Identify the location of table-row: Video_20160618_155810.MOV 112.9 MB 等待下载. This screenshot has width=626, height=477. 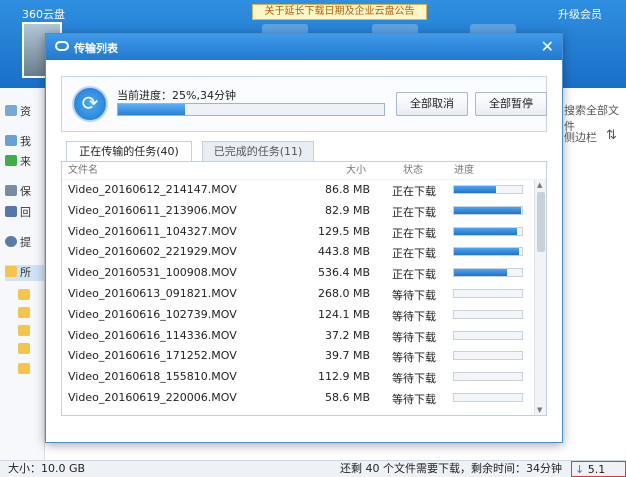
(304, 377).